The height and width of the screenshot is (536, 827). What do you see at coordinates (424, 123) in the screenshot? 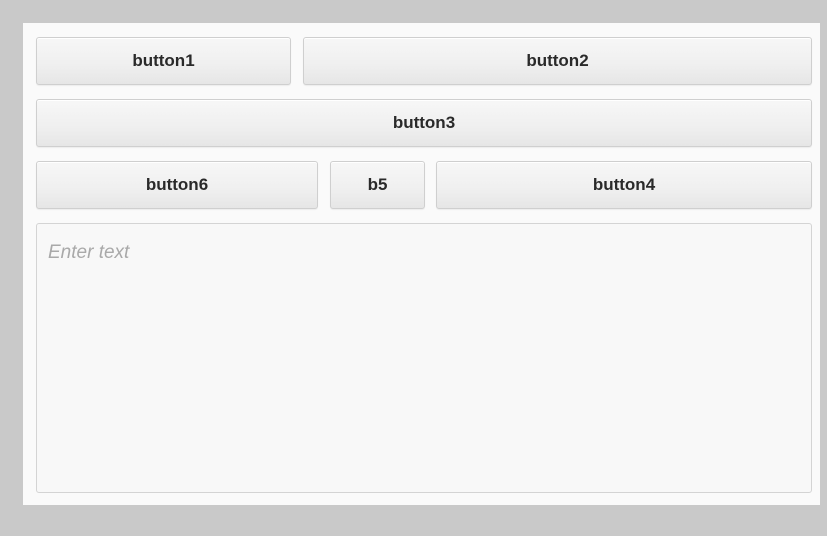
I see `button3: button3` at bounding box center [424, 123].